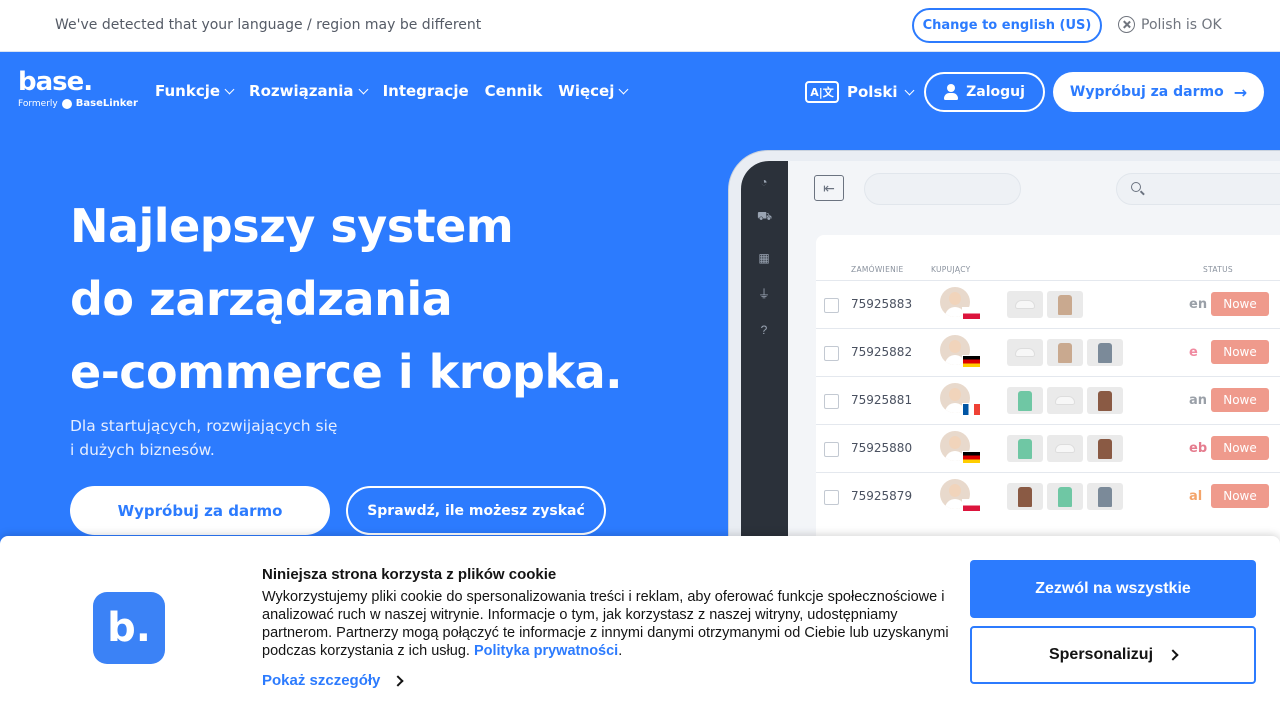 The width and height of the screenshot is (1280, 720). I want to click on table-row: 75925883 en Nowe, so click(1048, 304).